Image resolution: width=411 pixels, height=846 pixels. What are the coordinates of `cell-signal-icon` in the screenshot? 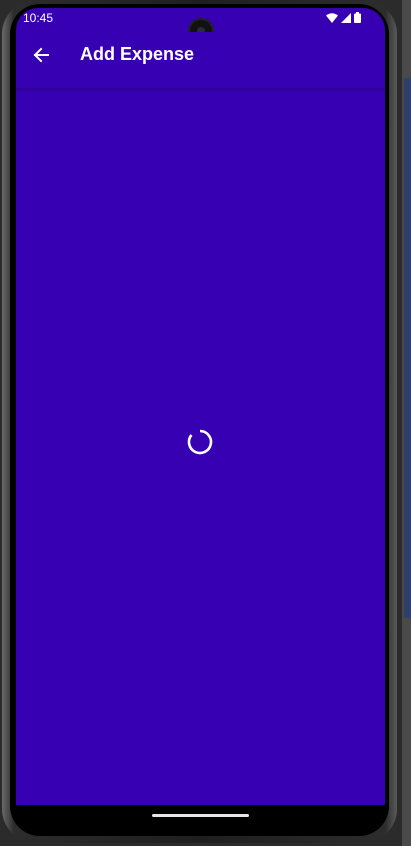 It's located at (346, 19).